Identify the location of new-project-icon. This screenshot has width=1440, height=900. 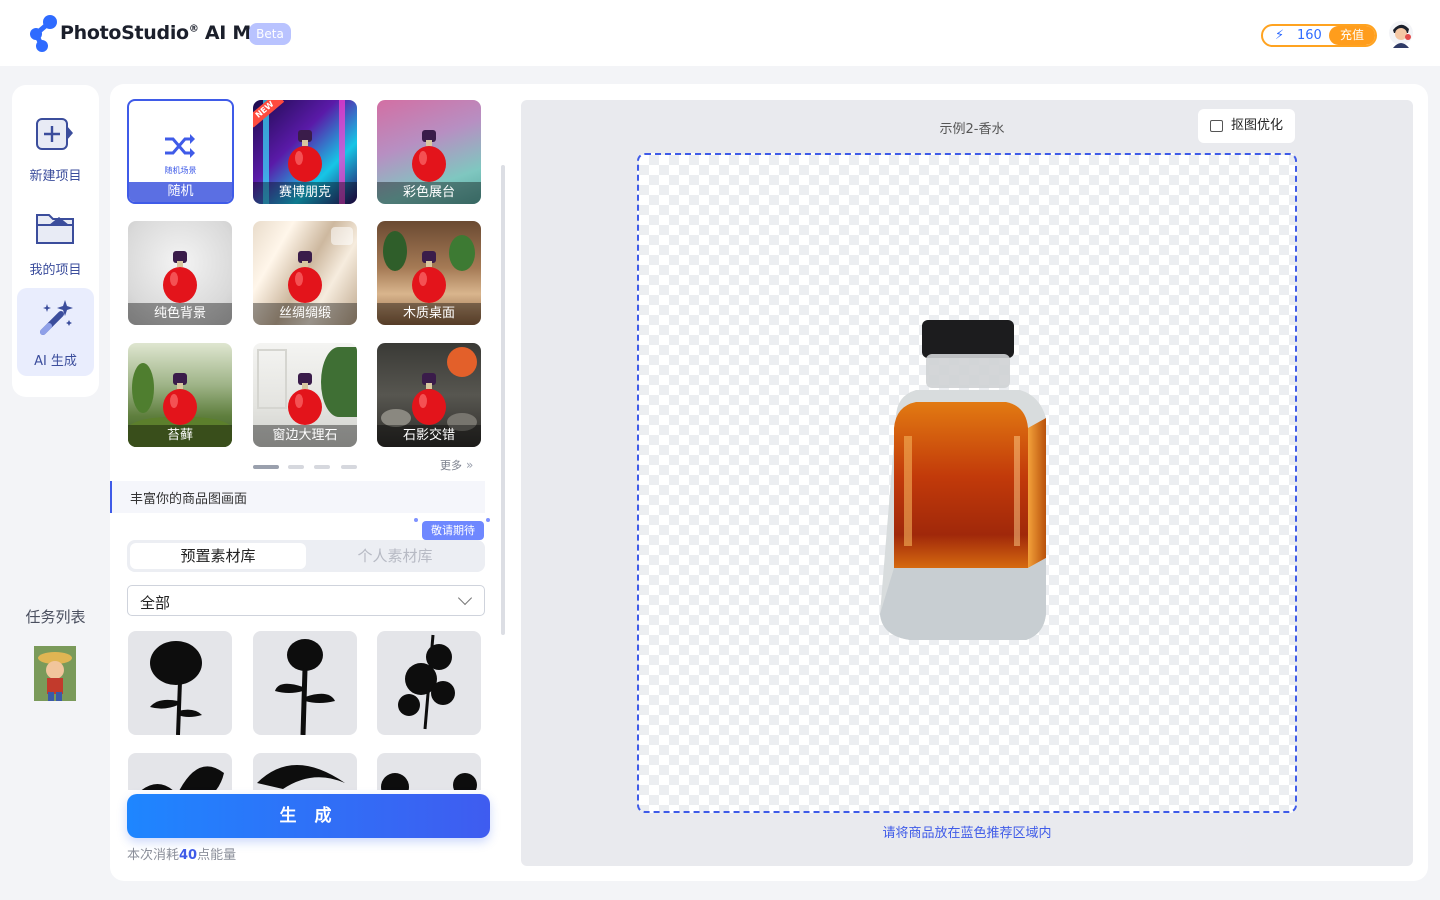
(54, 134).